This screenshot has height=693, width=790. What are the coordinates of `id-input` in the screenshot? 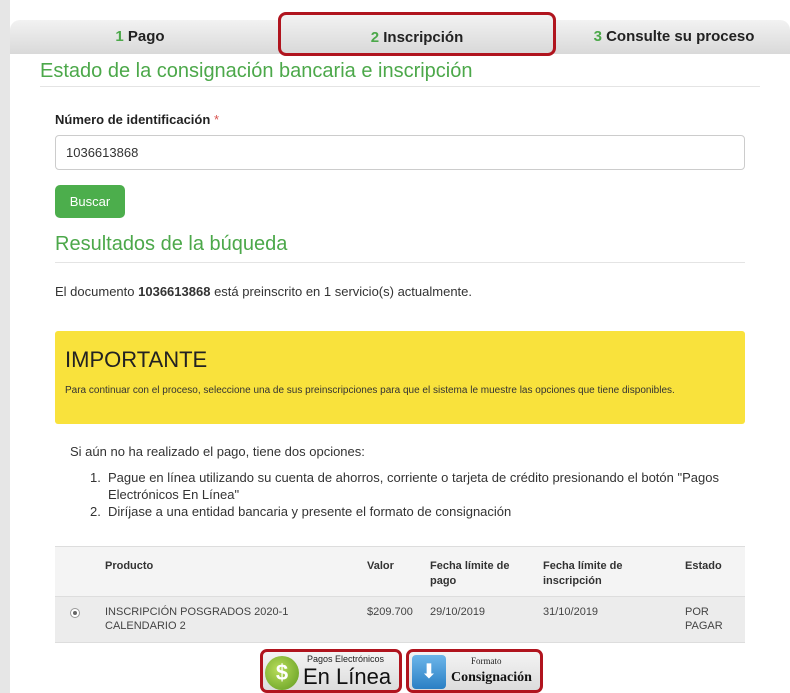 It's located at (400, 152).